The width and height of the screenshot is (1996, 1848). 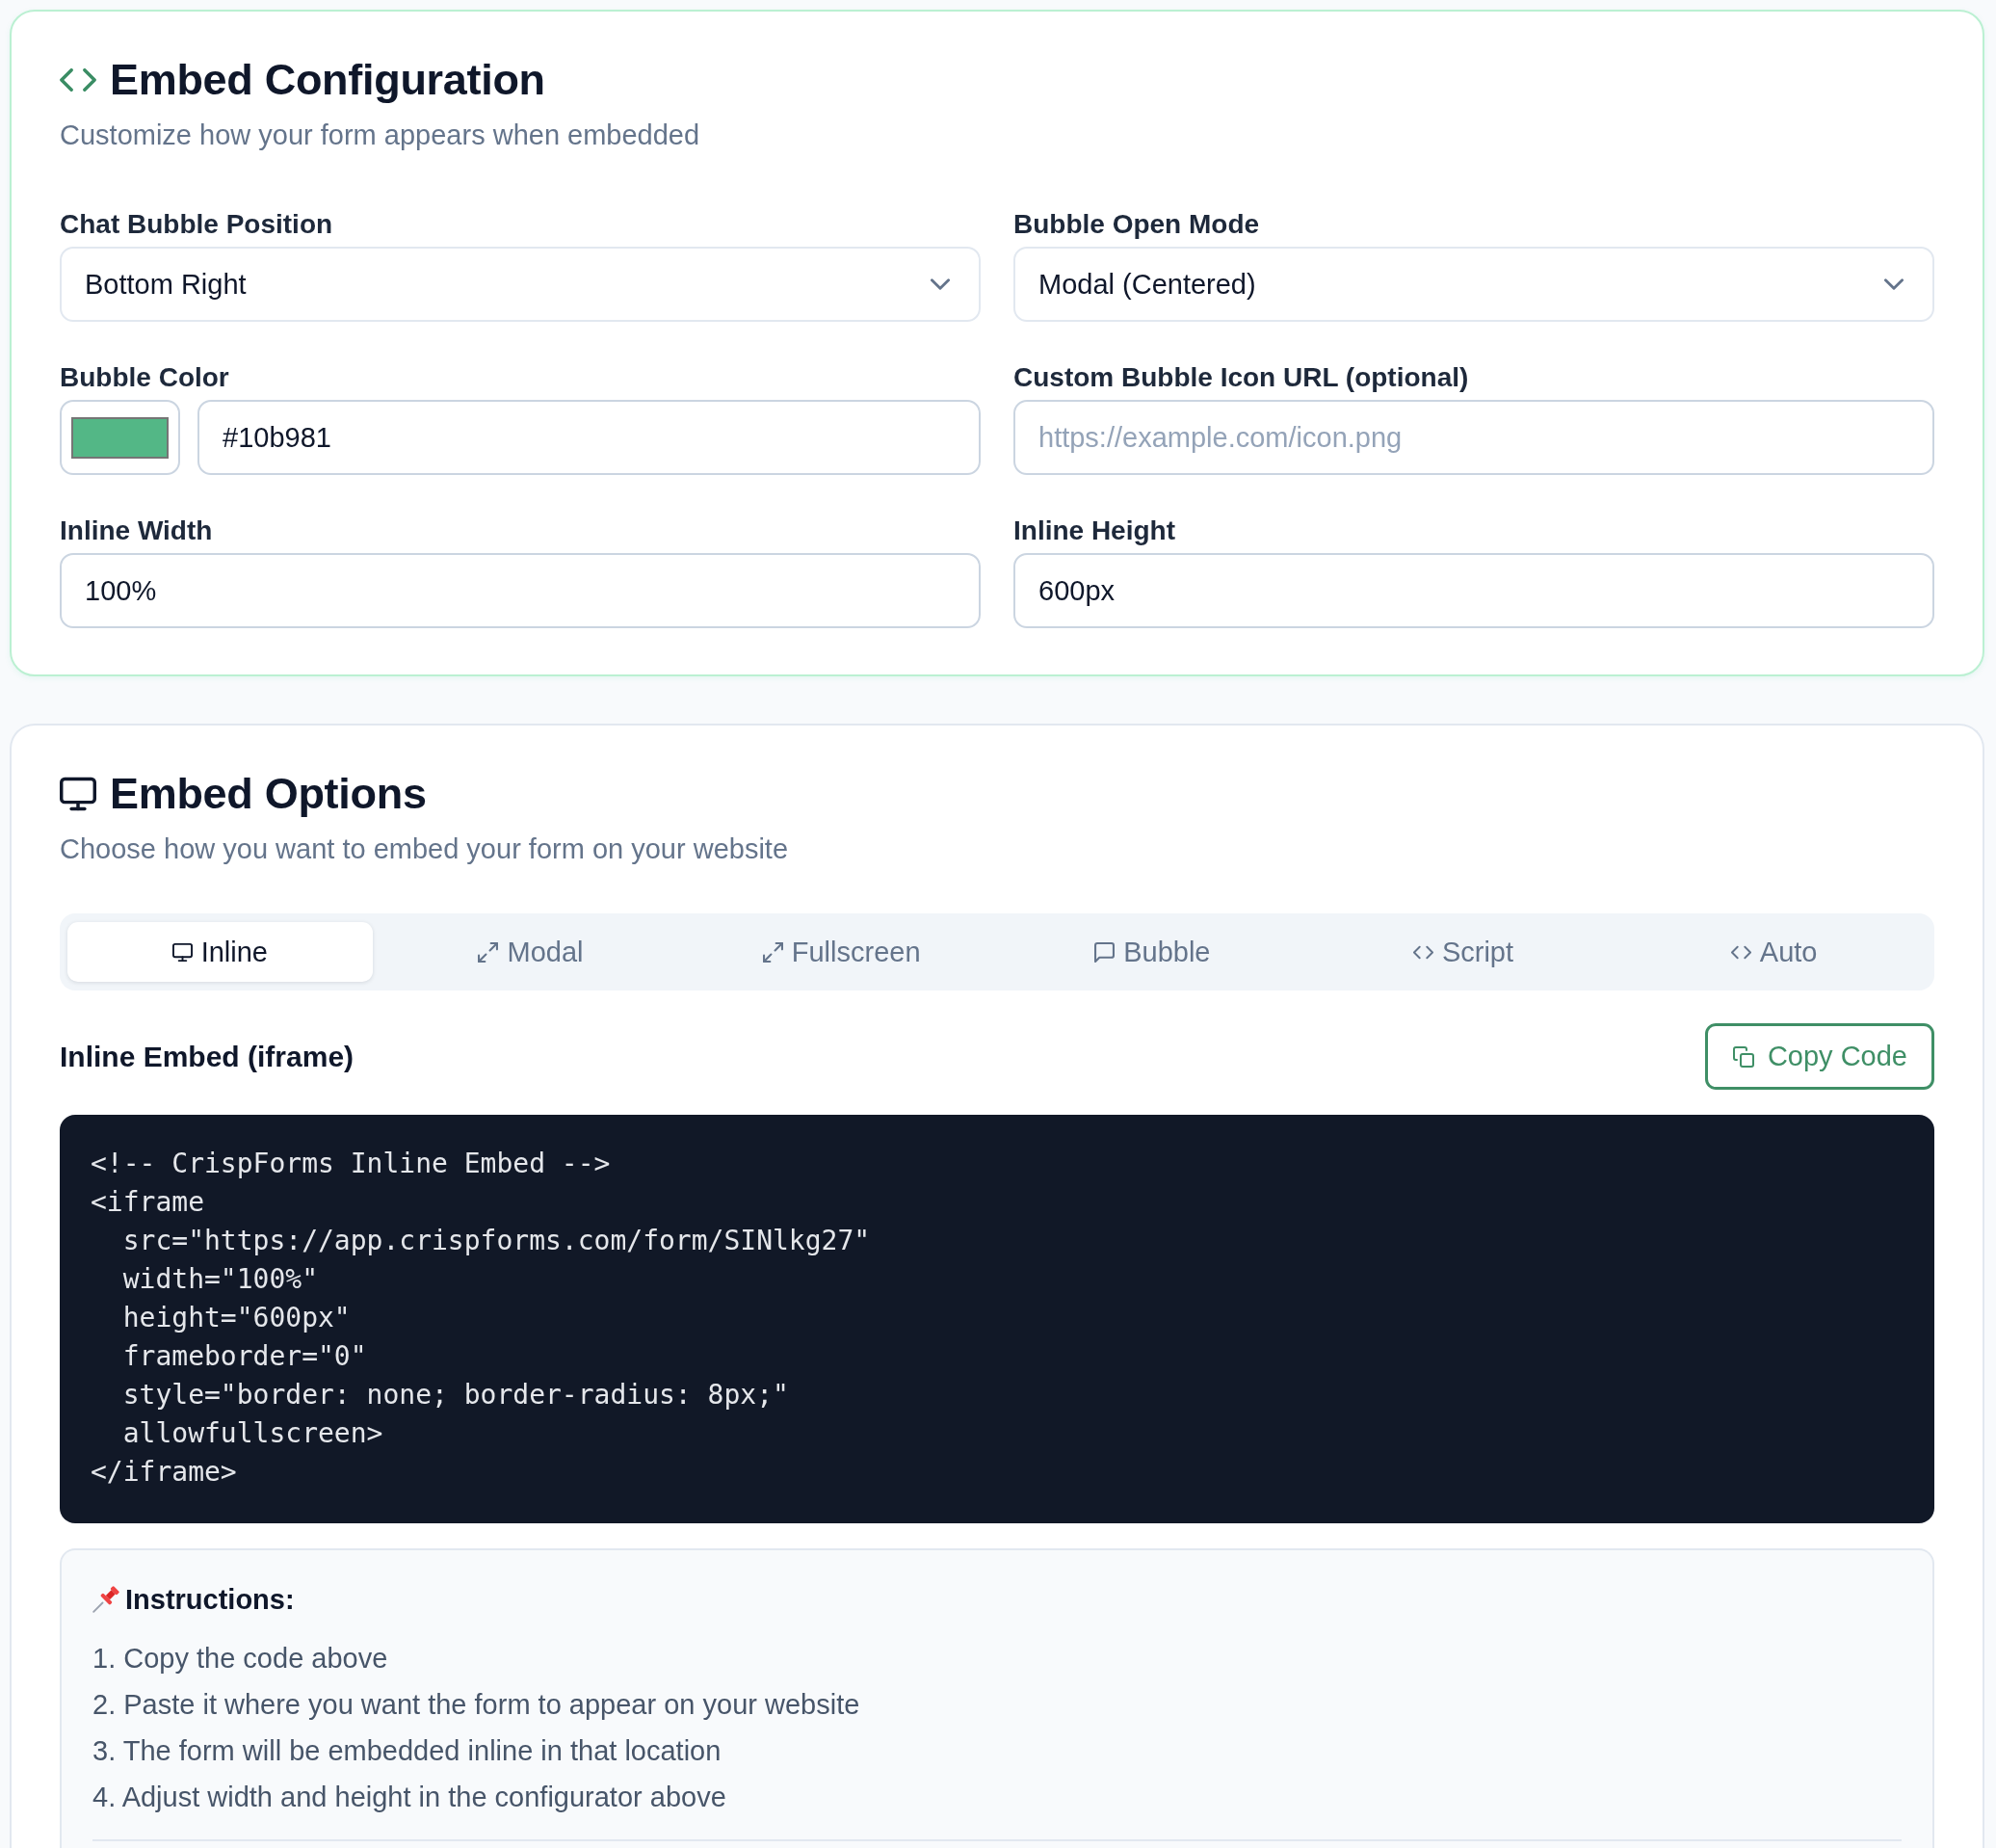 I want to click on code-line: frameborder="0", so click(x=244, y=1356).